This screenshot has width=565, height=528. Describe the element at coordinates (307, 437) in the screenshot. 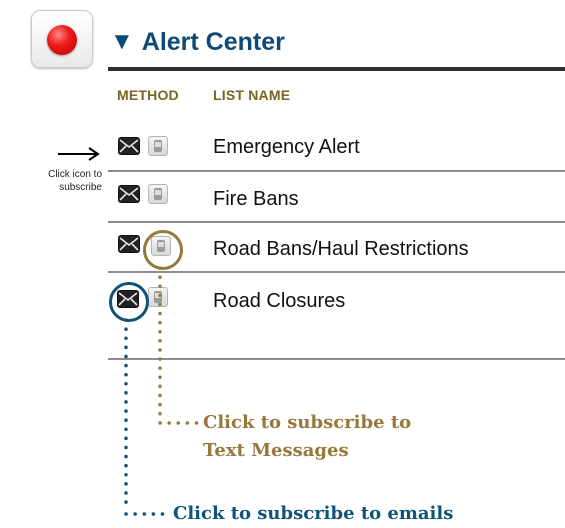

I see `text-subscribe-callout: Click to subscribe to Text Messages` at that location.